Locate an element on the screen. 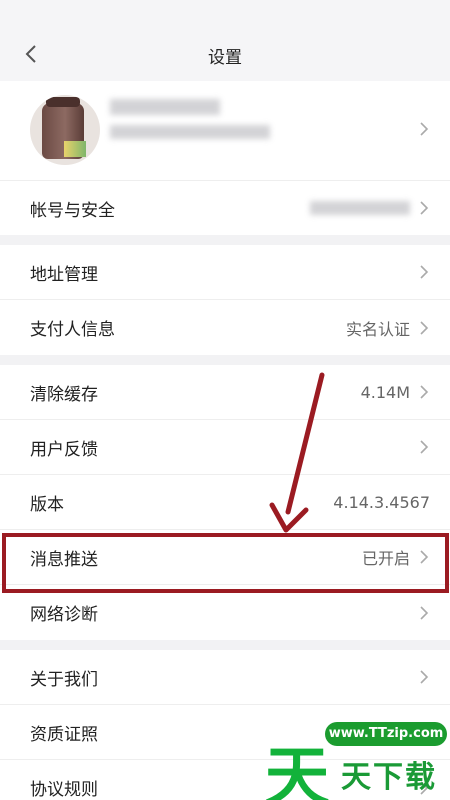 This screenshot has width=450, height=800. version-row: 版本 4.14.3.4567 is located at coordinates (225, 502).